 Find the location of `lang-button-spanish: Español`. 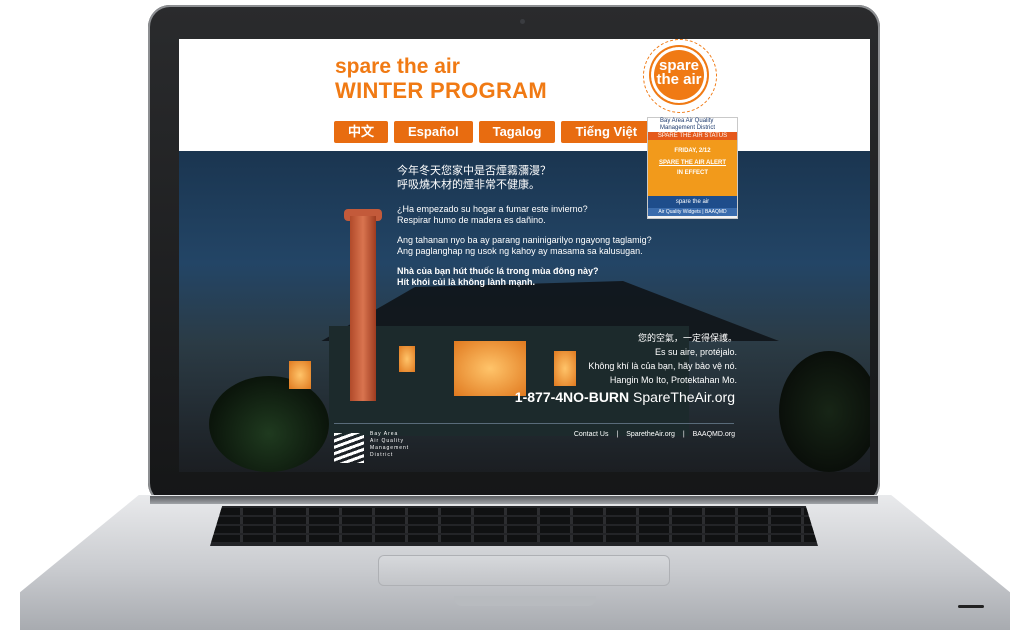

lang-button-spanish: Español is located at coordinates (433, 132).